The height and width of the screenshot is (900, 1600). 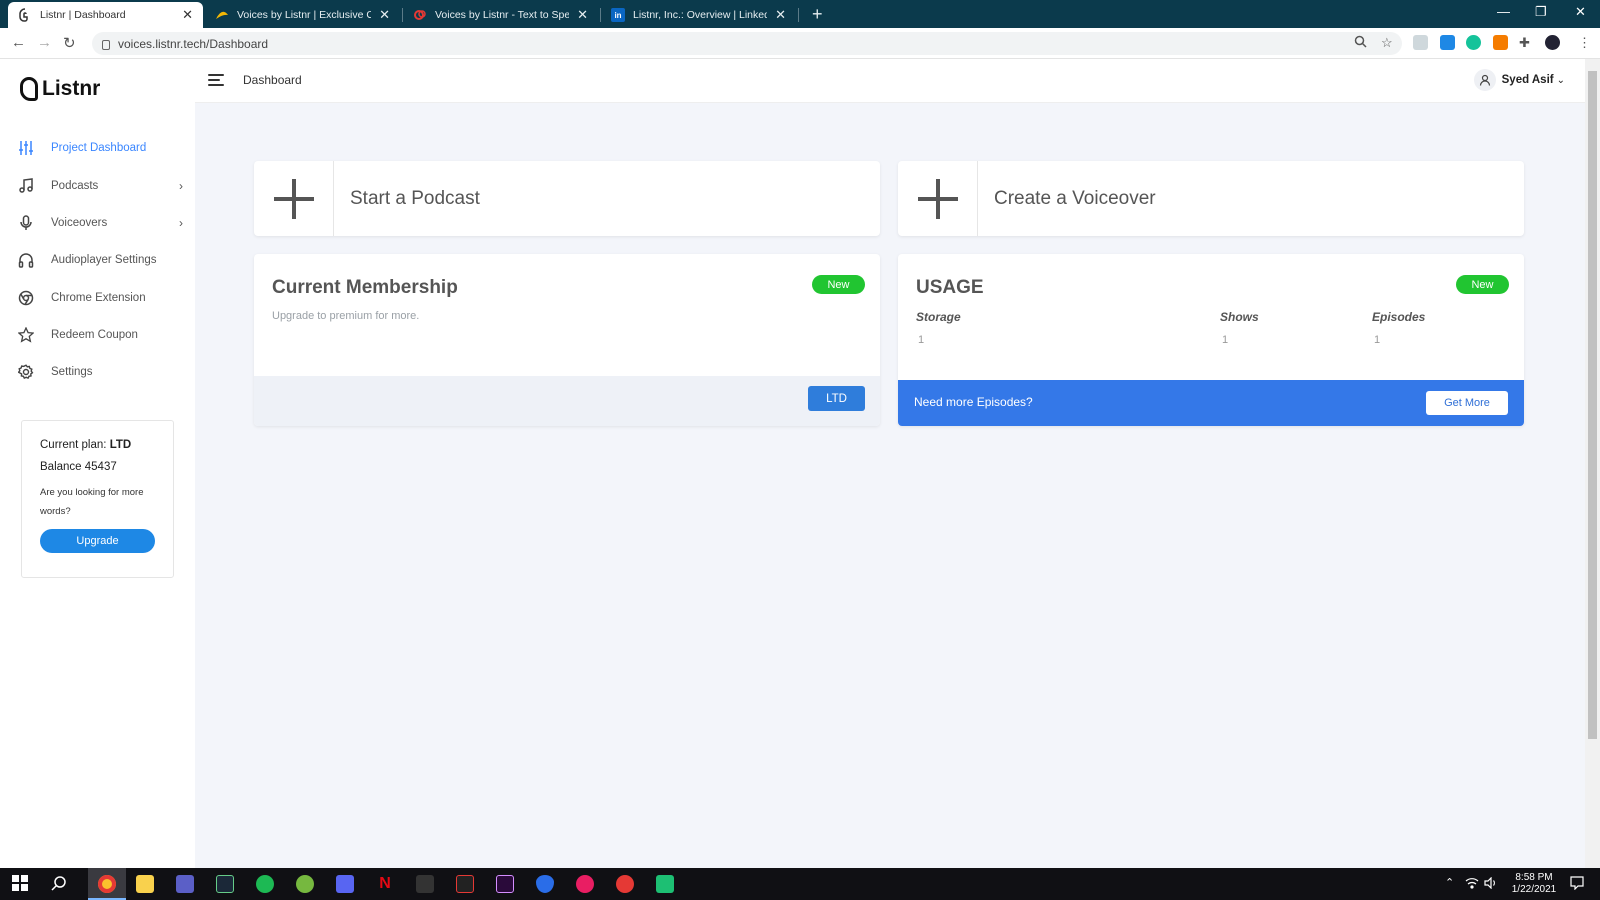 I want to click on listnr-ear-logo-icon, so click(x=29, y=89).